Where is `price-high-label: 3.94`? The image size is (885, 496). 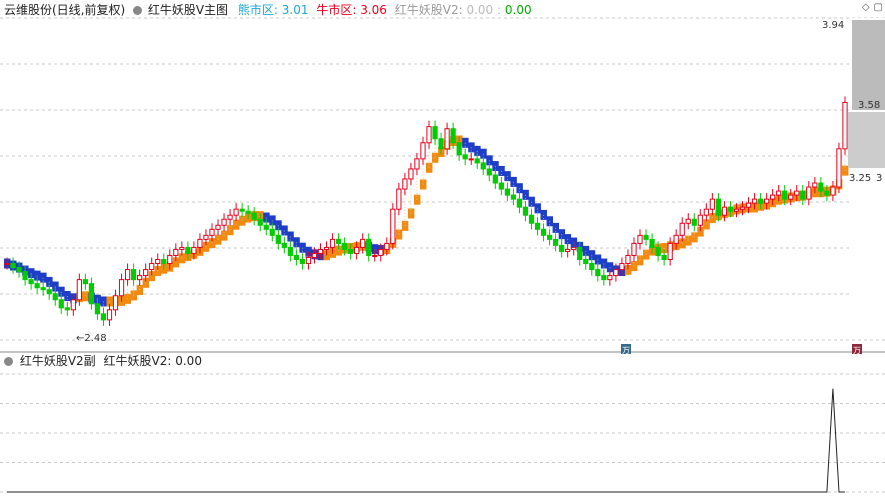
price-high-label: 3.94 is located at coordinates (833, 25).